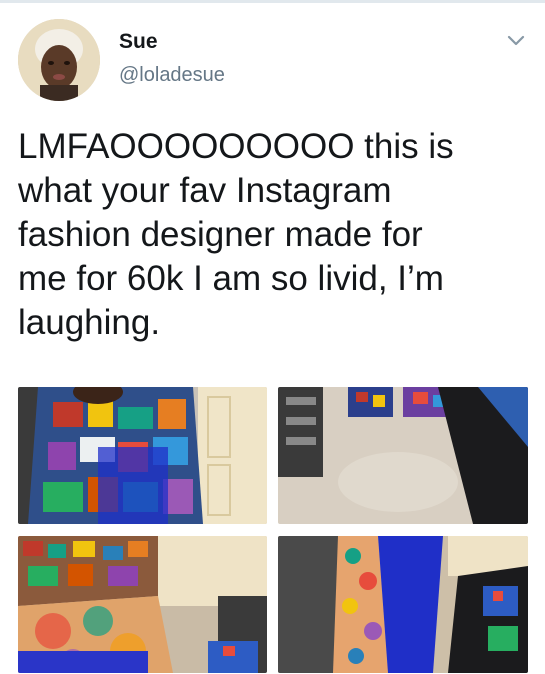 The image size is (545, 674). I want to click on author-name: Sue, so click(138, 42).